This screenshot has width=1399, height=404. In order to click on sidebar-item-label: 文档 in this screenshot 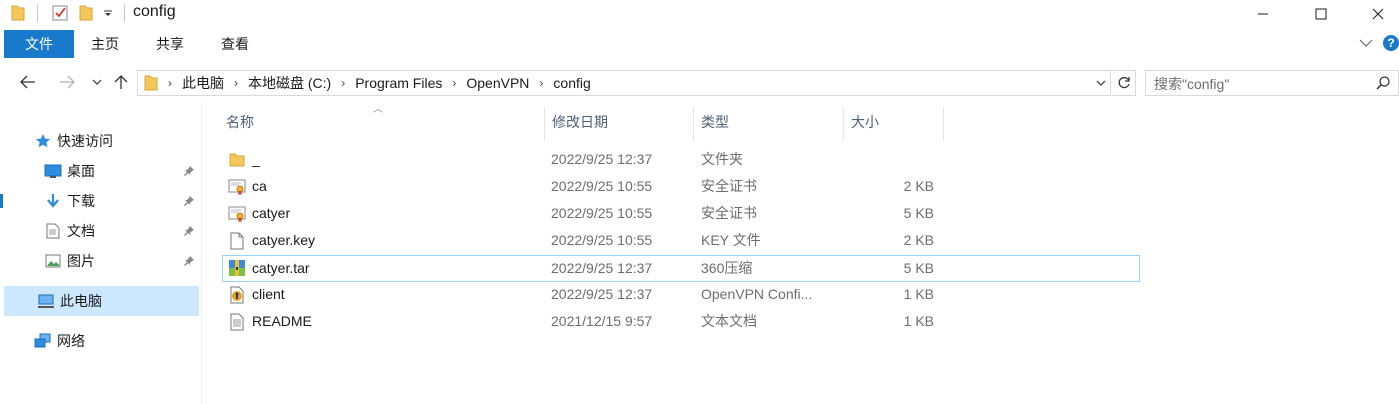, I will do `click(81, 231)`.